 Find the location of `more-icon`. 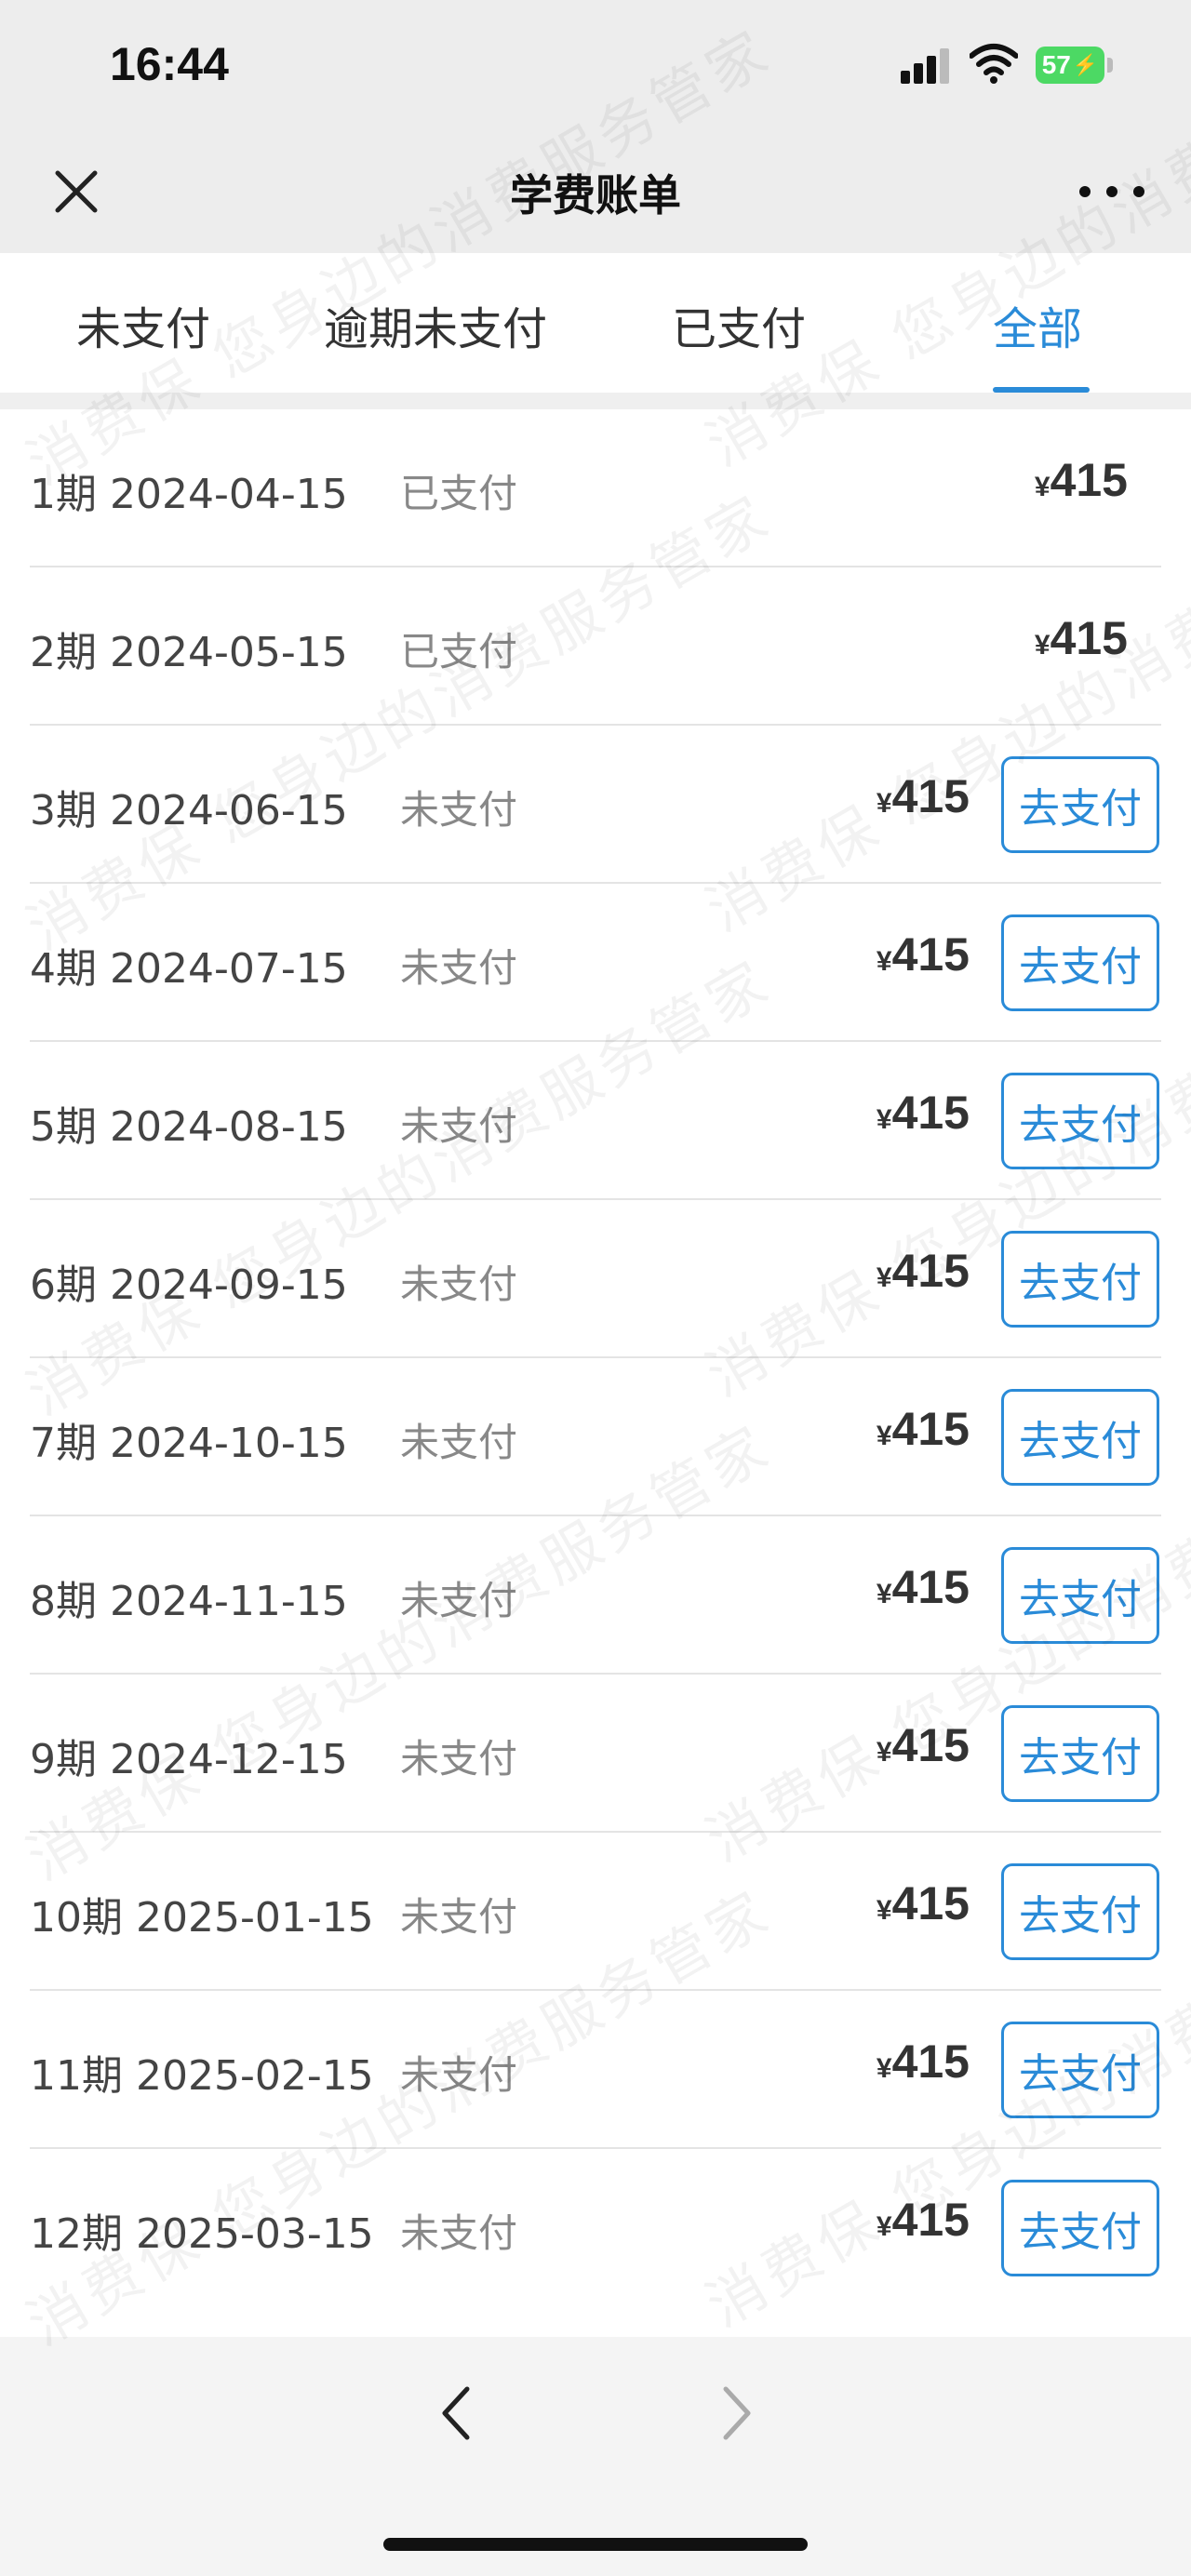

more-icon is located at coordinates (1111, 191).